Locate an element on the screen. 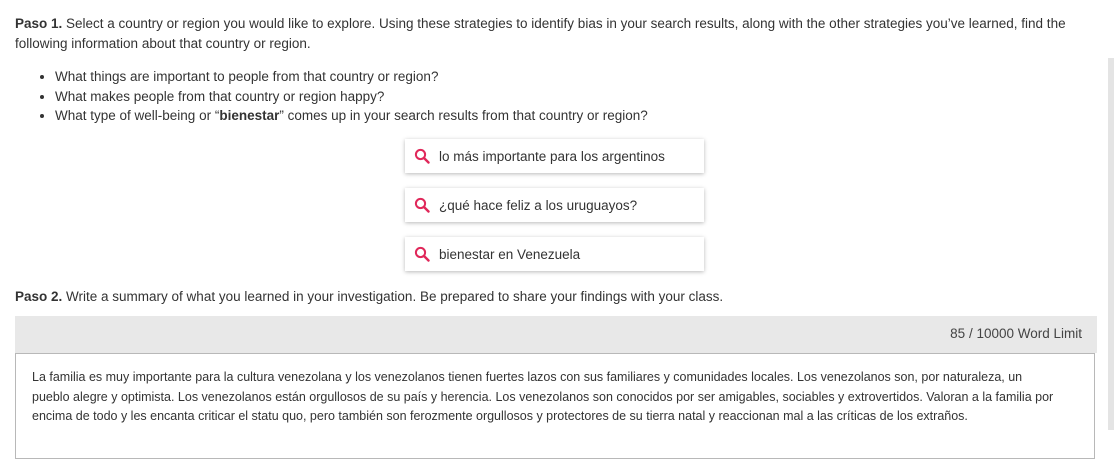 The image size is (1114, 461). search-suggestion-2: ¿qué hace feliz a los uruguayos? is located at coordinates (554, 205).